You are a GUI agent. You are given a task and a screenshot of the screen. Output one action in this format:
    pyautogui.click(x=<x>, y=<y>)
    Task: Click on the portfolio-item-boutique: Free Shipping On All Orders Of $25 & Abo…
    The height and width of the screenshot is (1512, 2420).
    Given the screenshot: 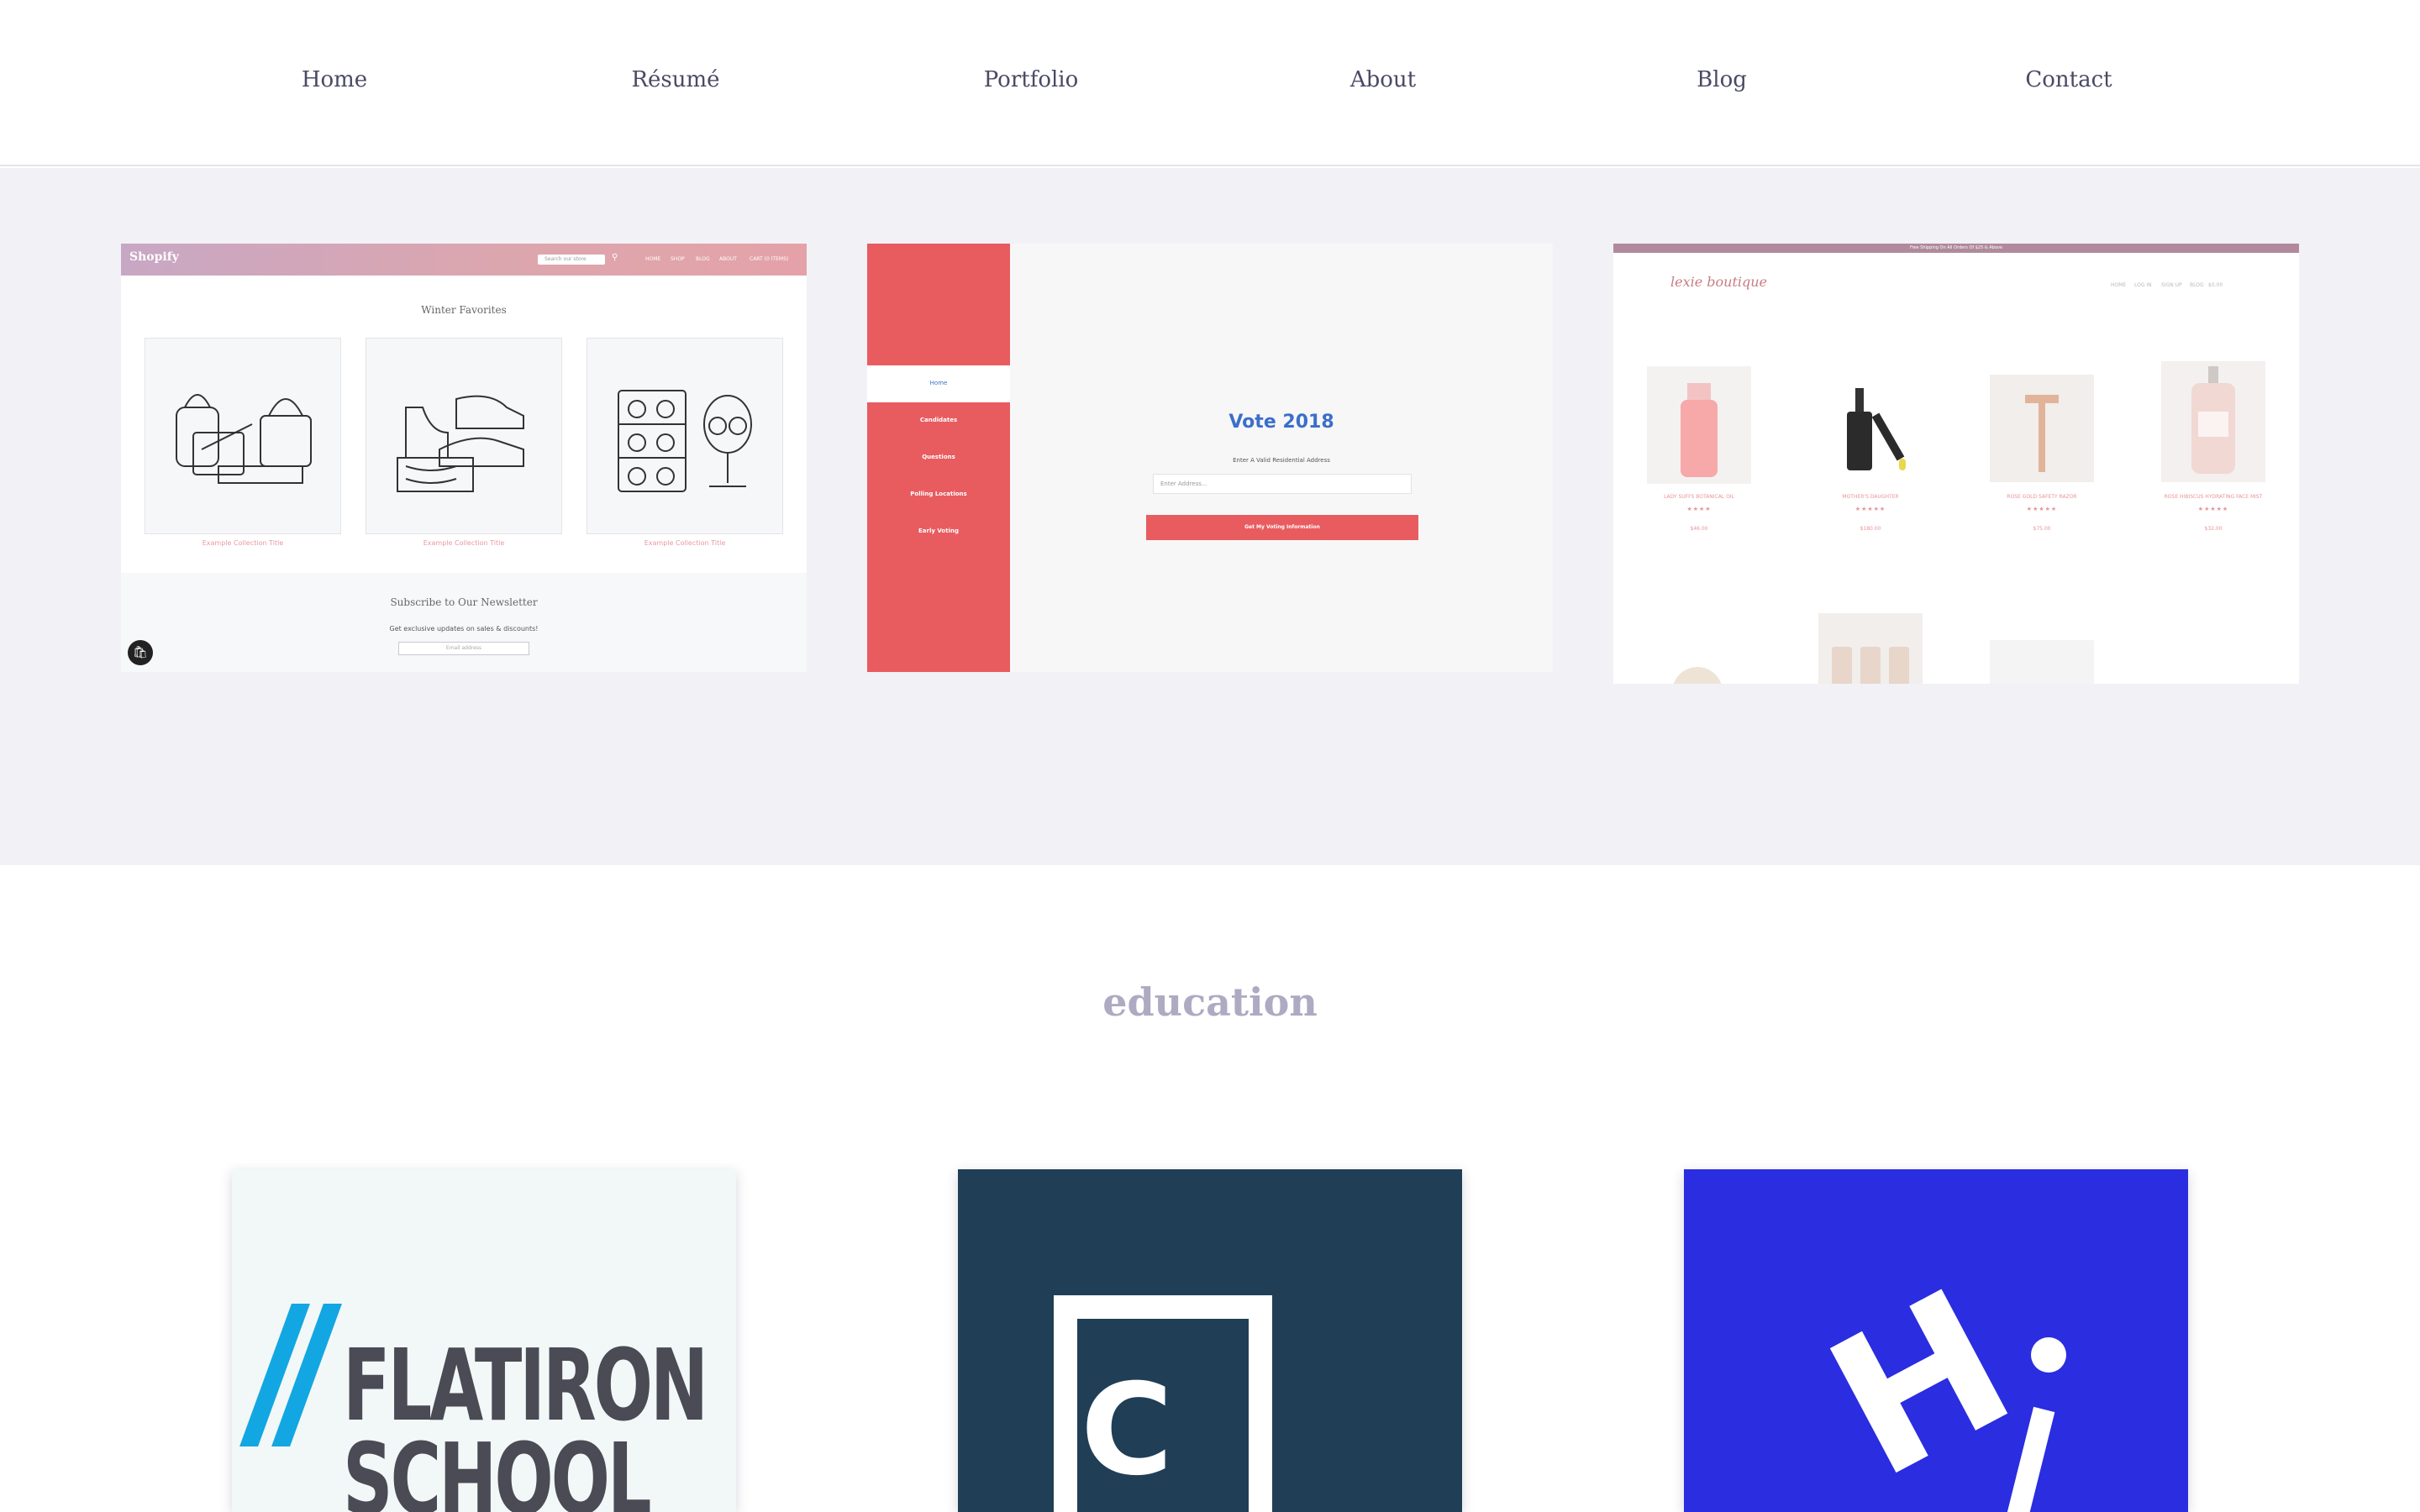 What is the action you would take?
    pyautogui.click(x=1956, y=464)
    